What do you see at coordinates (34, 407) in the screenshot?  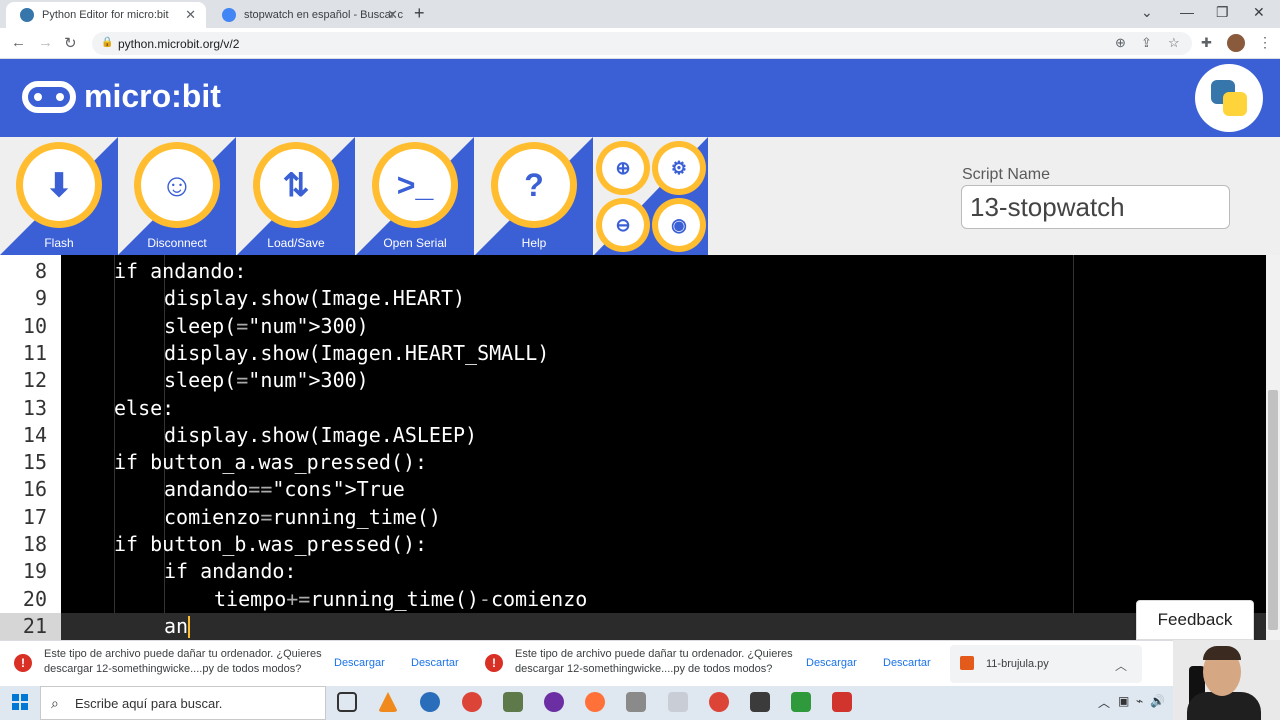 I see `line-number: 13` at bounding box center [34, 407].